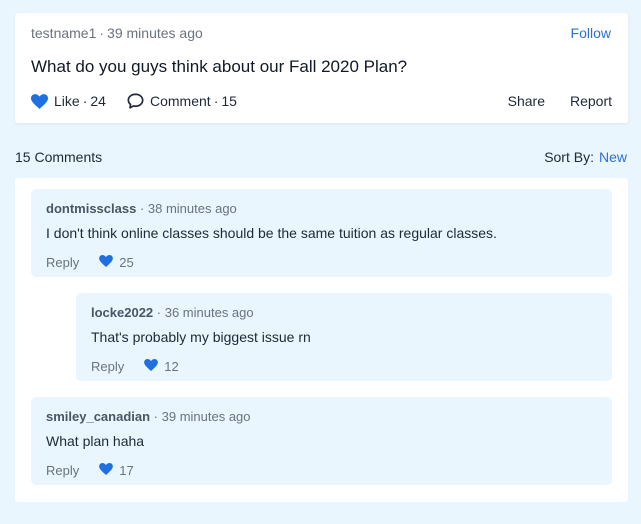 The image size is (641, 524). I want to click on comment-meta: dontmissclass · 38 minutes ago, so click(141, 208).